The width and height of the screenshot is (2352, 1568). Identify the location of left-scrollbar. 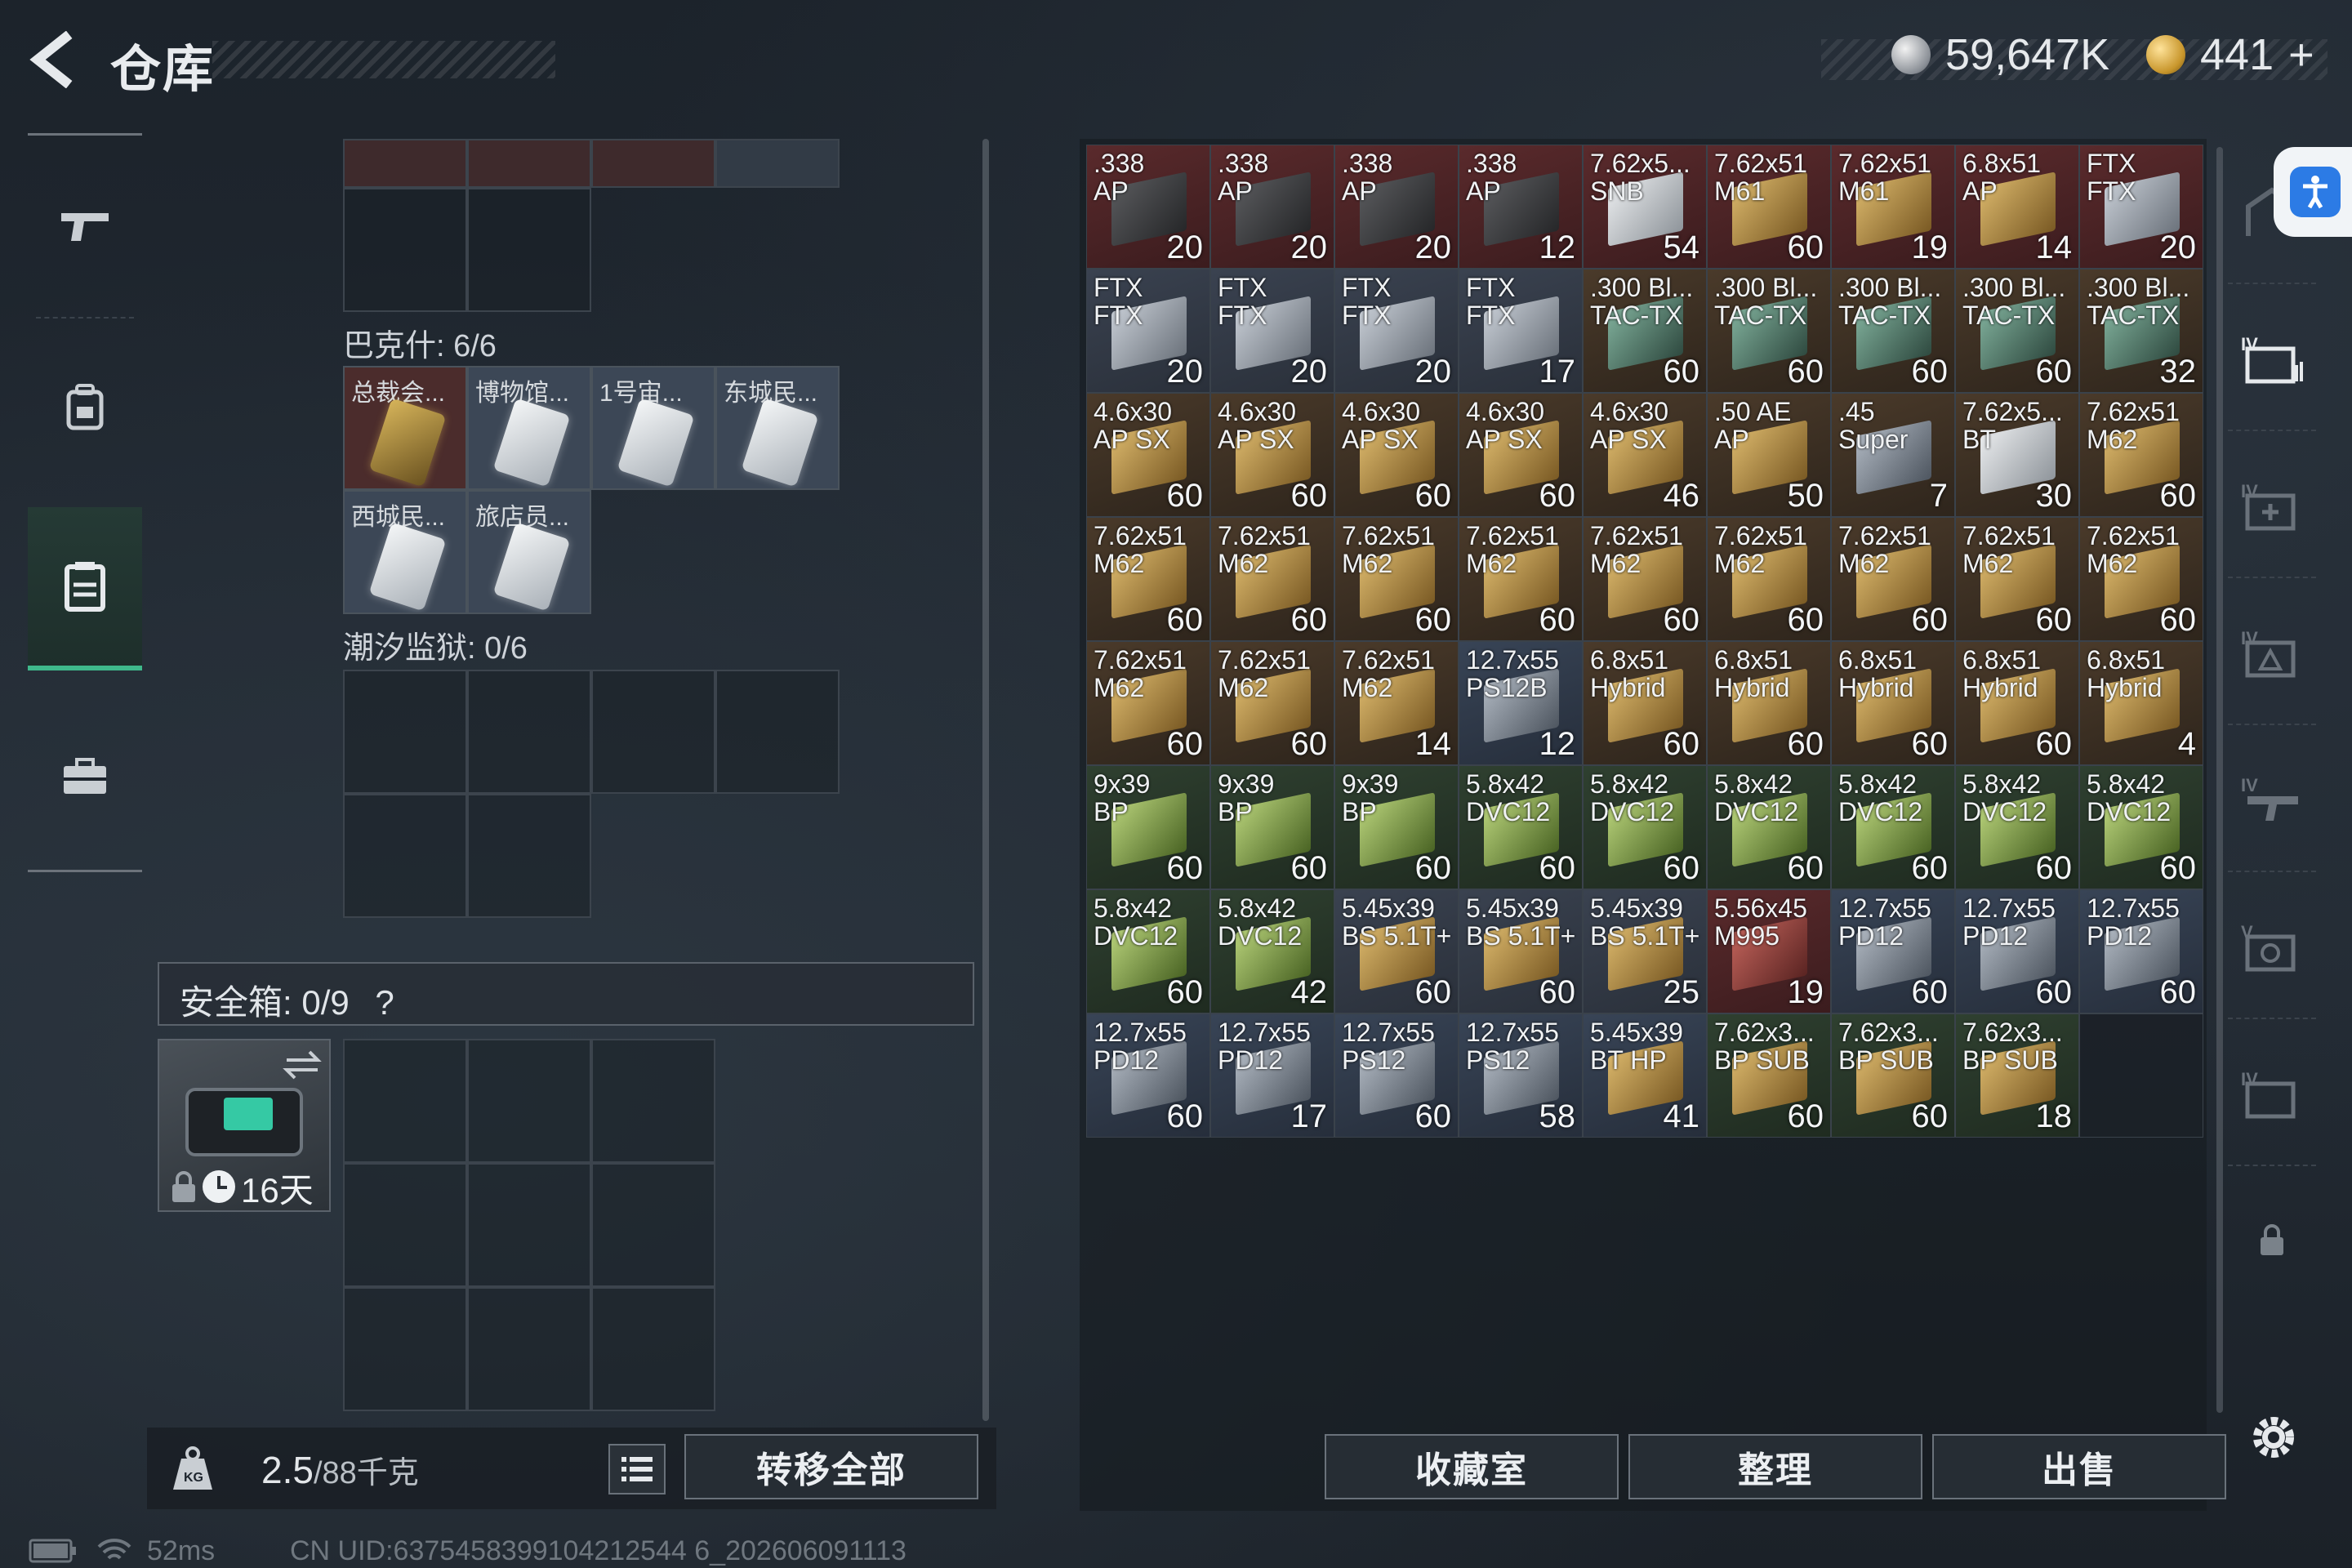
(985, 780).